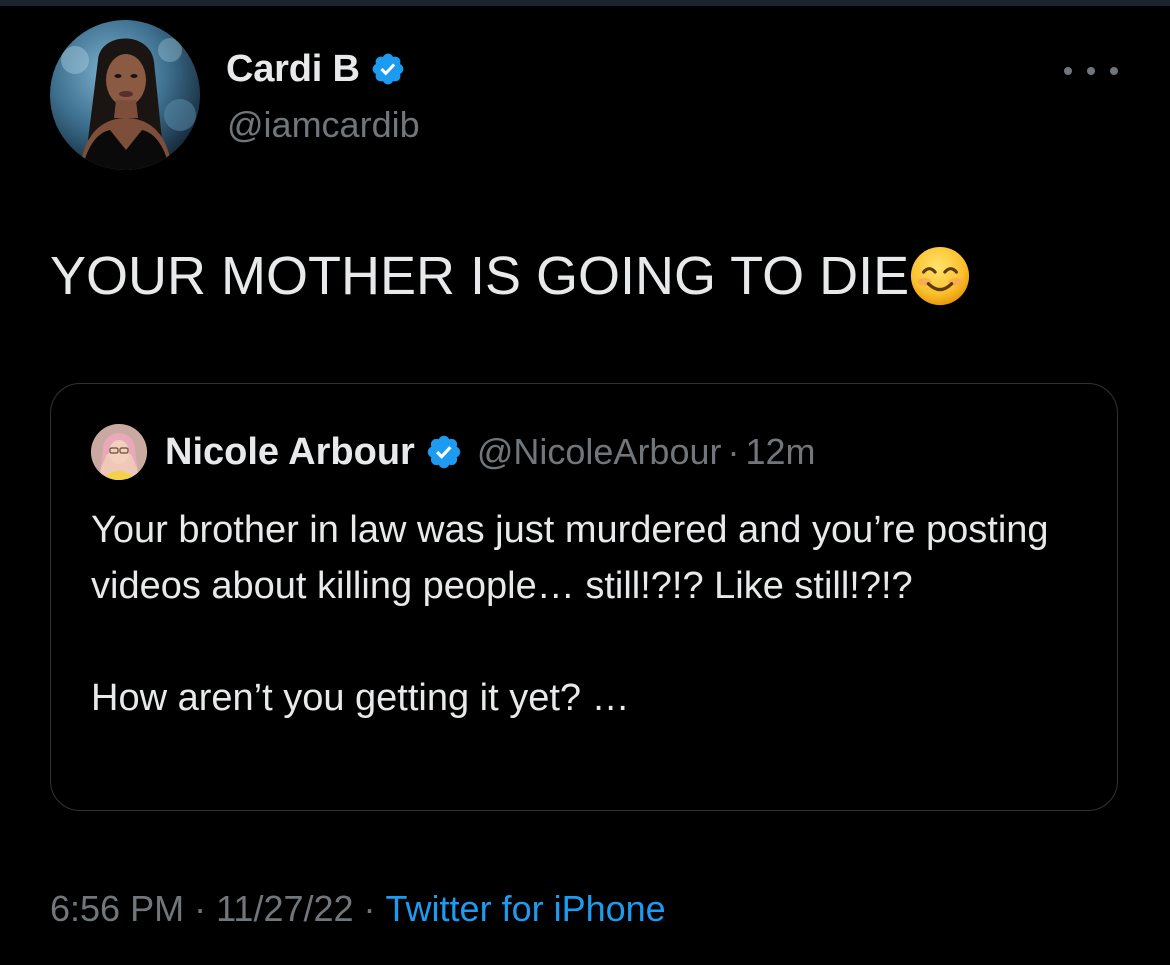 The width and height of the screenshot is (1170, 965). I want to click on author-avatar, so click(125, 95).